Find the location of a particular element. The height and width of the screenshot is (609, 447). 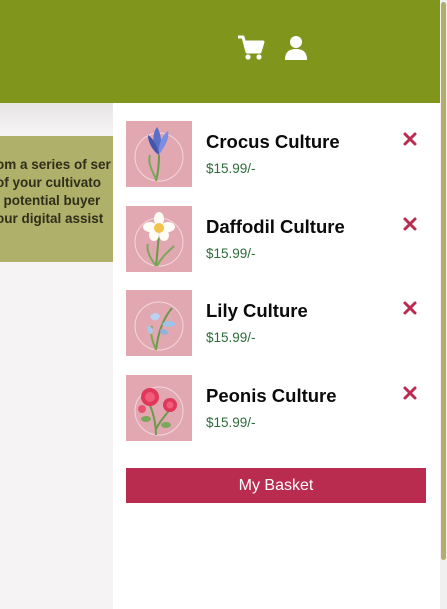

banner-line: of your cultivato is located at coordinates (51, 182).